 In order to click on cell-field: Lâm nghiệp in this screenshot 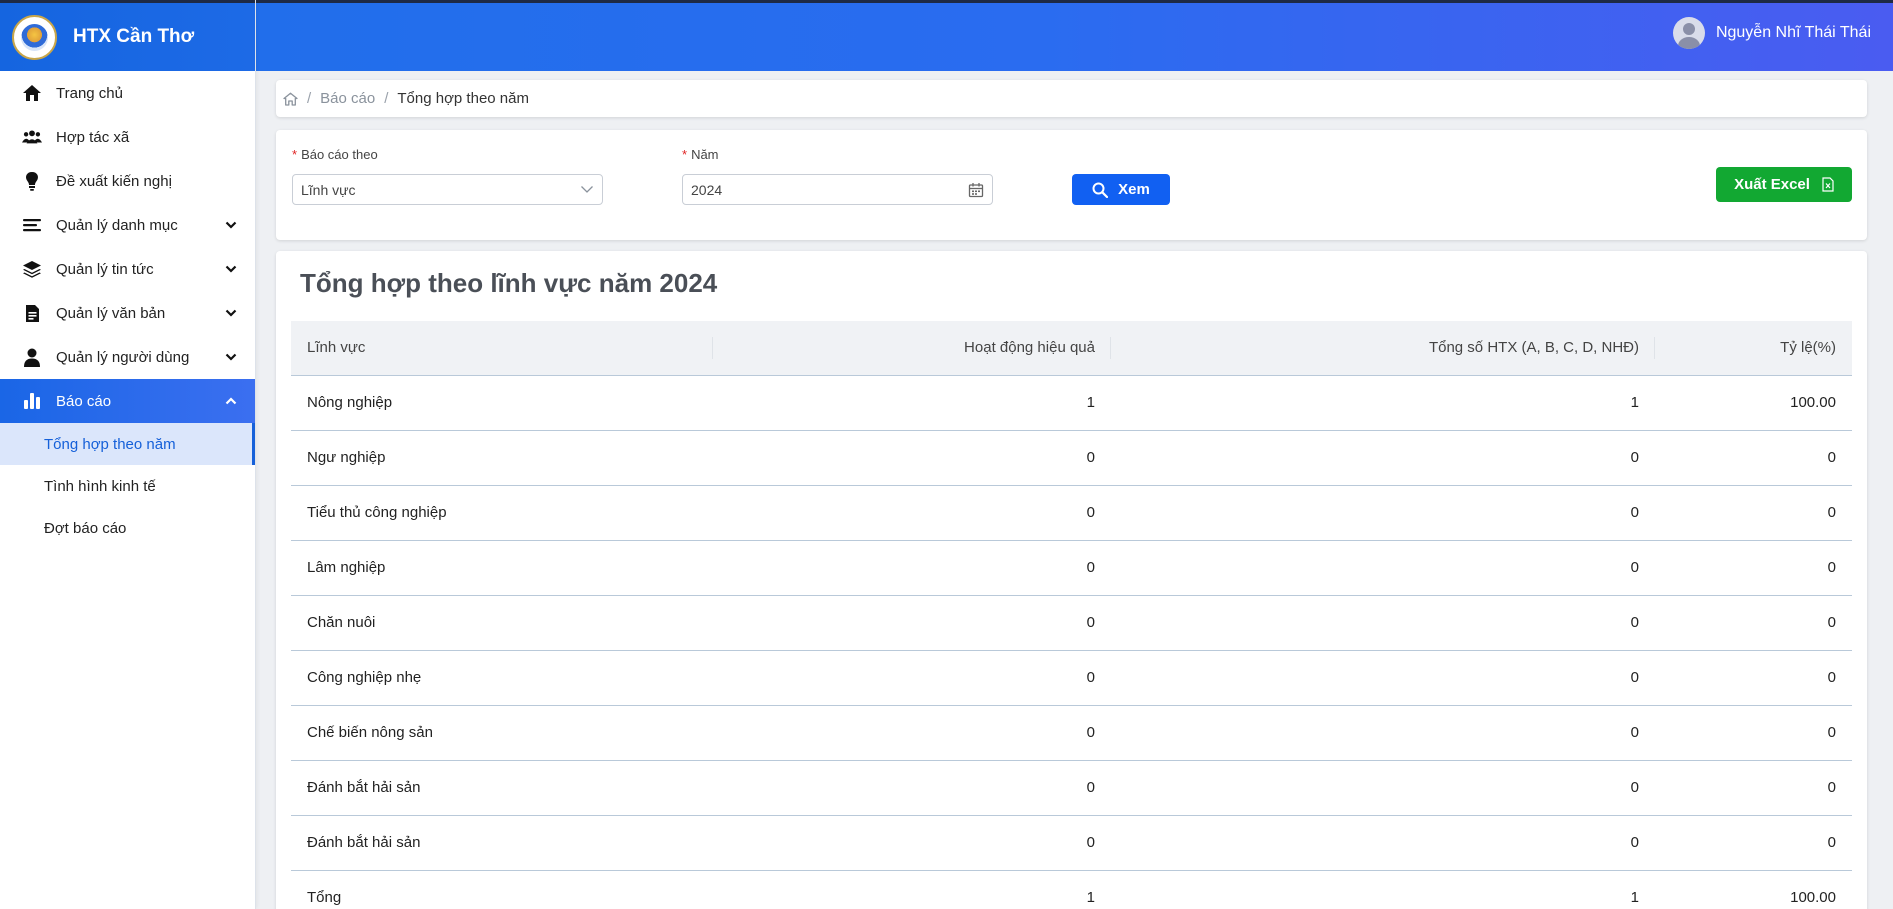, I will do `click(346, 567)`.